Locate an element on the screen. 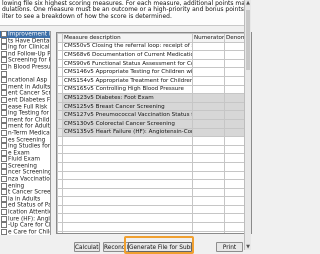 Image resolution: width=320 pixels, height=254 pixels. measure-list-item: h Blood Pressu is located at coordinates (25, 67).